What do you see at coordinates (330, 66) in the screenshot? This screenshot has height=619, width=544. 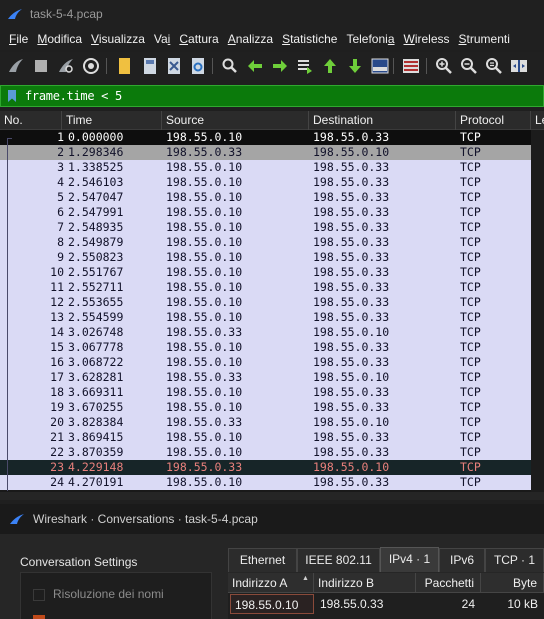 I see `first-packet-icon` at bounding box center [330, 66].